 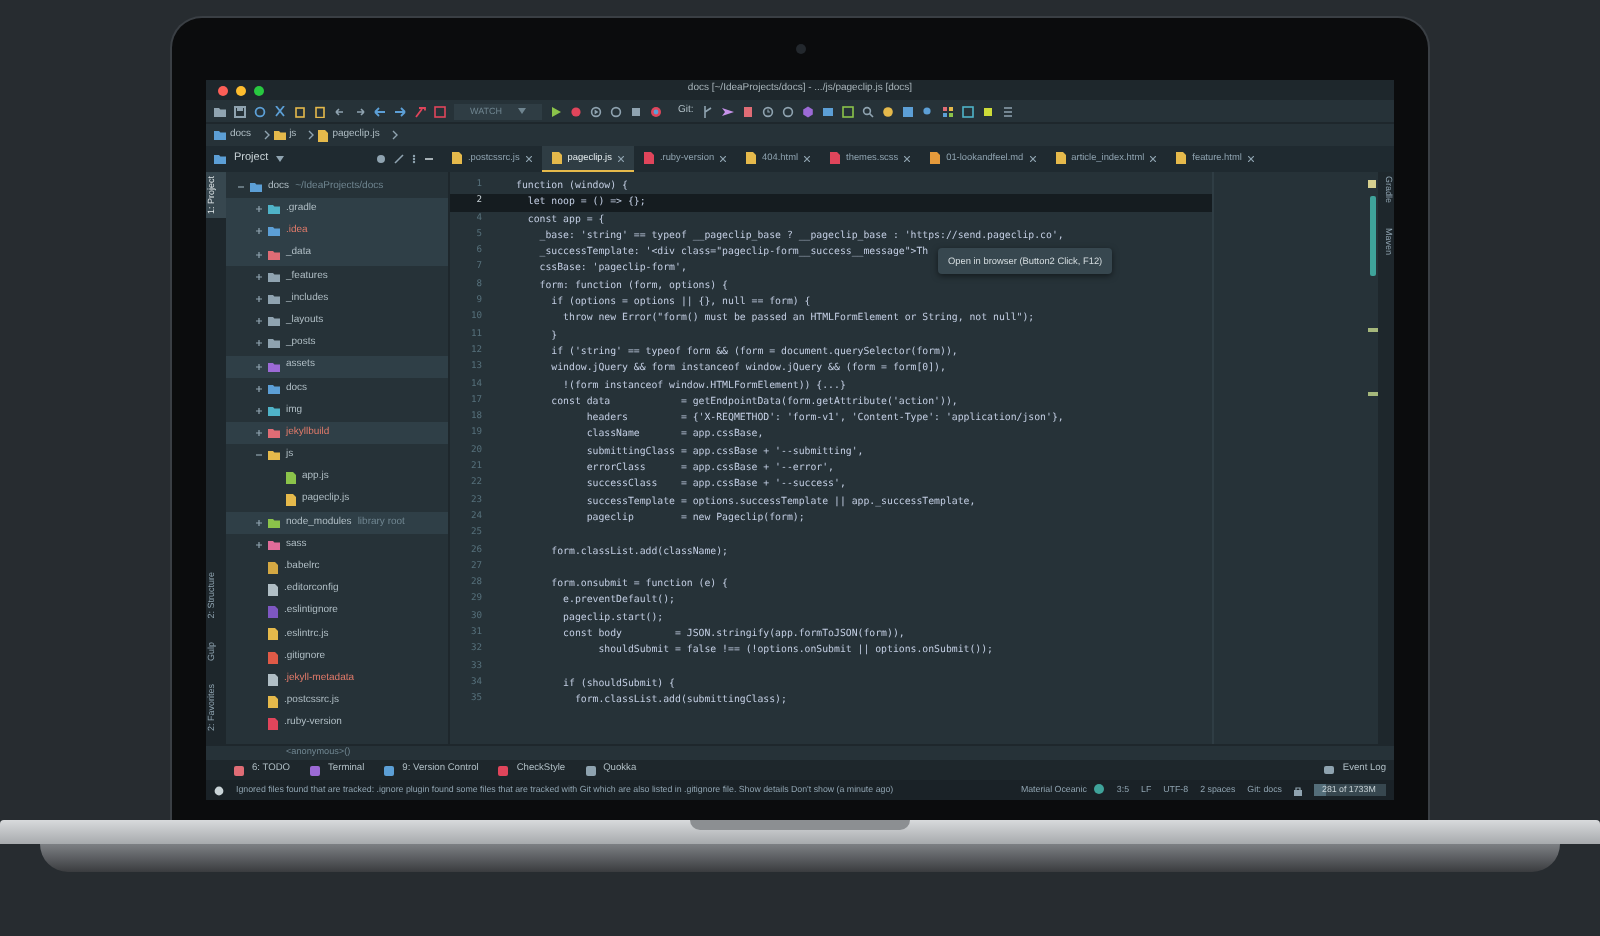 What do you see at coordinates (707, 111) in the screenshot?
I see `branch-icon` at bounding box center [707, 111].